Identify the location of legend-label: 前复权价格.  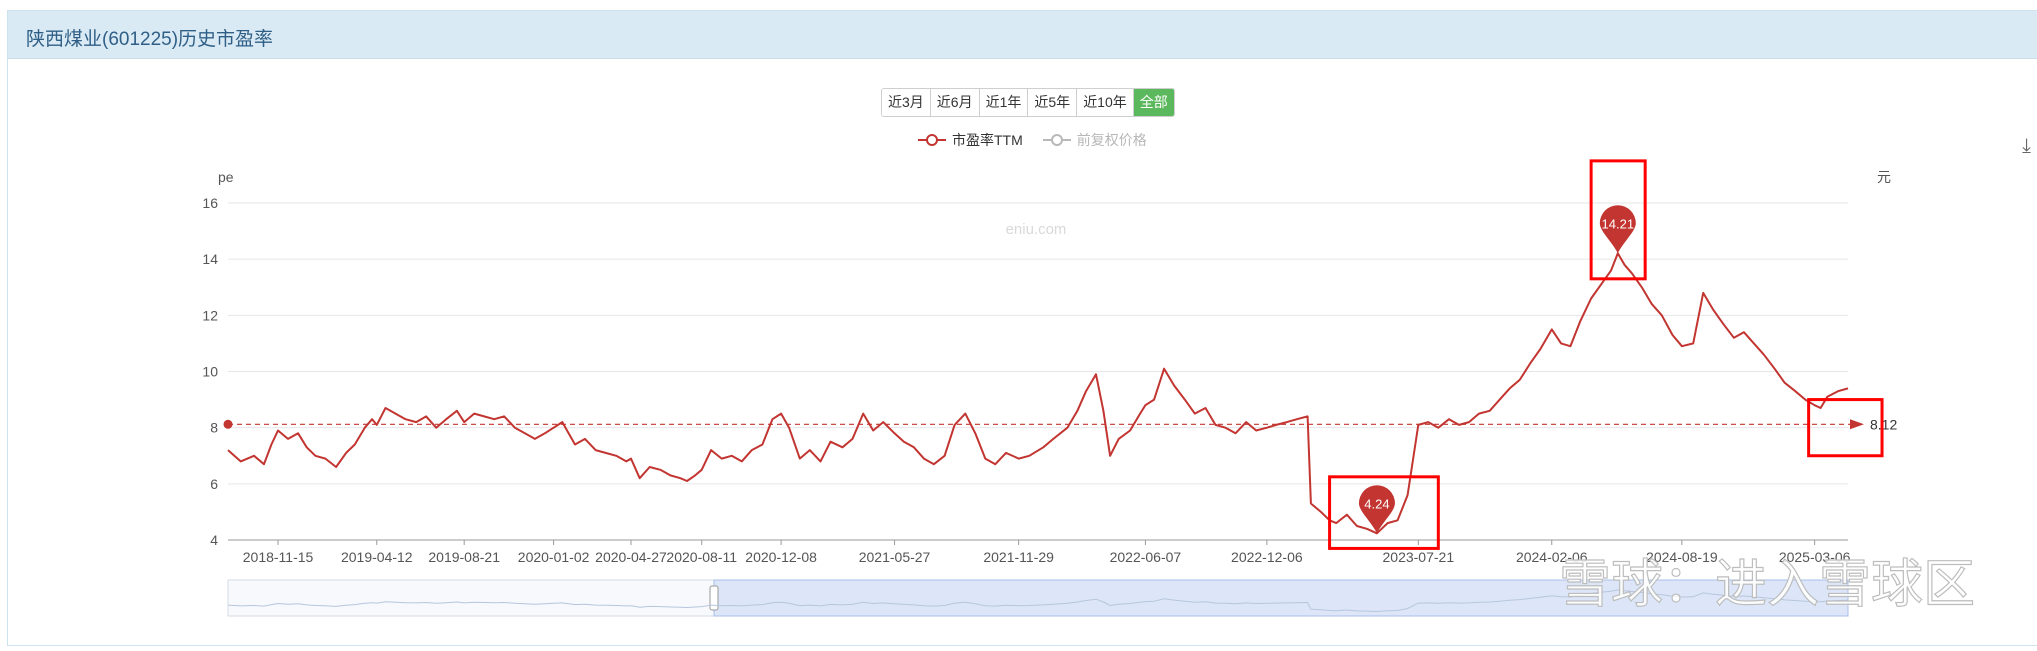
(1111, 140).